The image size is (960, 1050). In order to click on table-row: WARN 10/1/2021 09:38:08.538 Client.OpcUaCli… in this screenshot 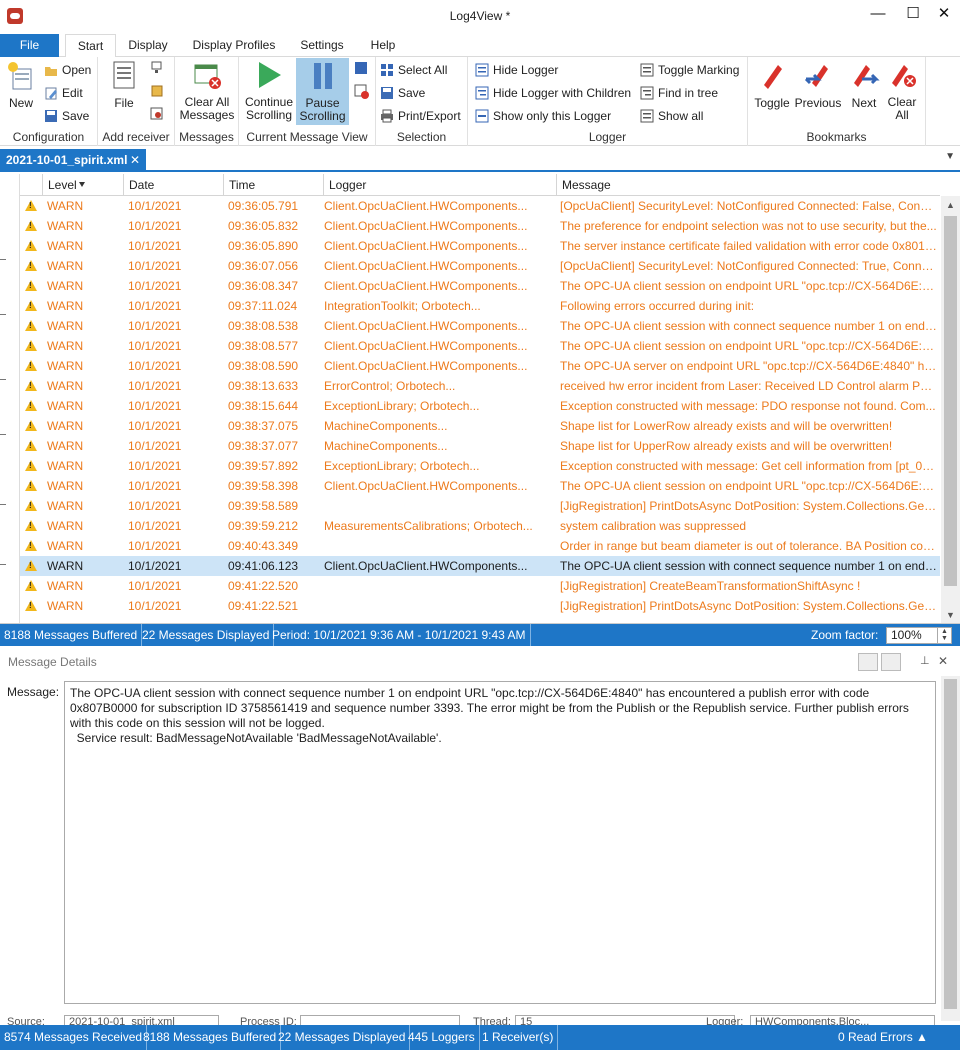, I will do `click(480, 326)`.